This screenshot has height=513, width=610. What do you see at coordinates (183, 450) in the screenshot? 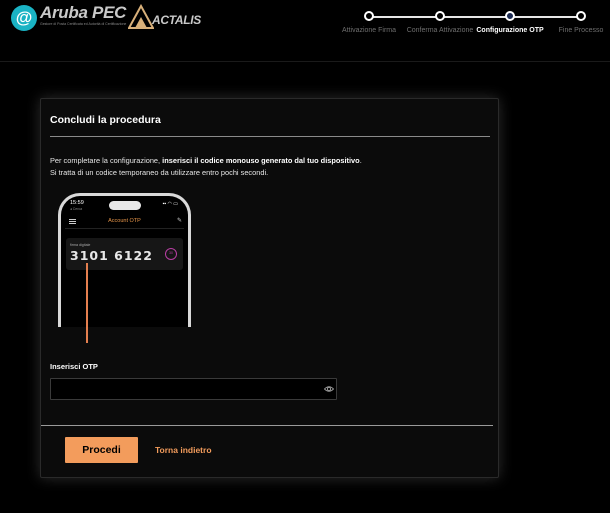
I see `torna-indietro-link: Torna indietro` at bounding box center [183, 450].